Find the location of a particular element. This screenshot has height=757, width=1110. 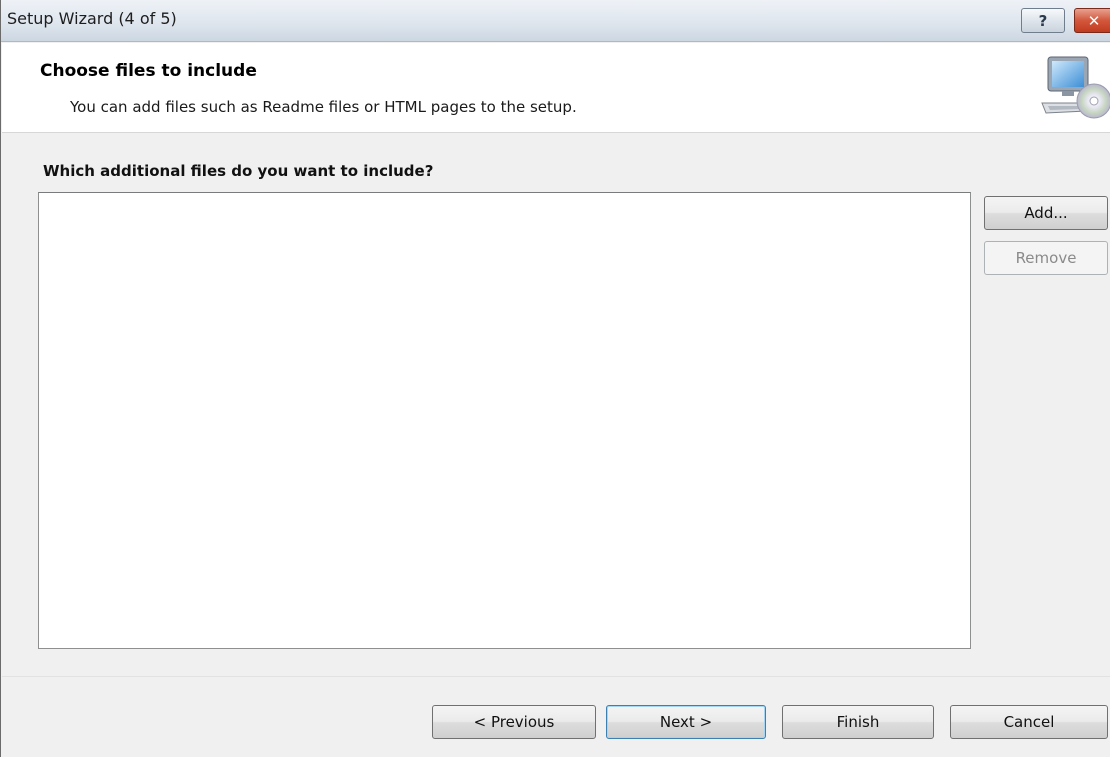

computer-cd-icon is located at coordinates (1075, 87).